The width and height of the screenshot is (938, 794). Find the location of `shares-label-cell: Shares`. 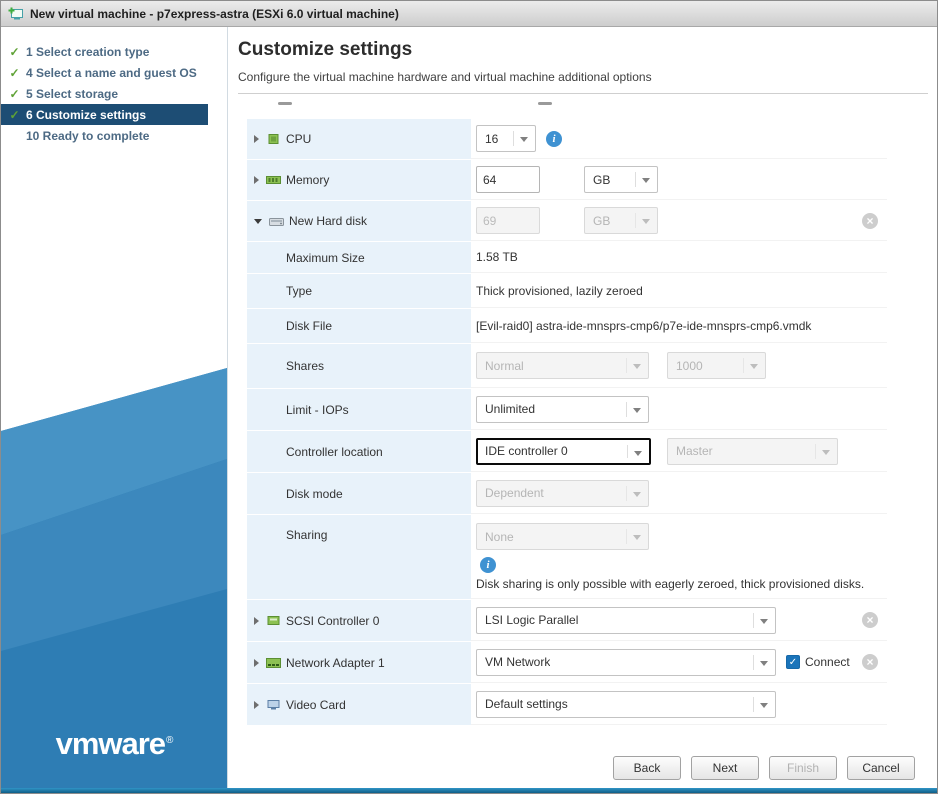

shares-label-cell: Shares is located at coordinates (359, 366).